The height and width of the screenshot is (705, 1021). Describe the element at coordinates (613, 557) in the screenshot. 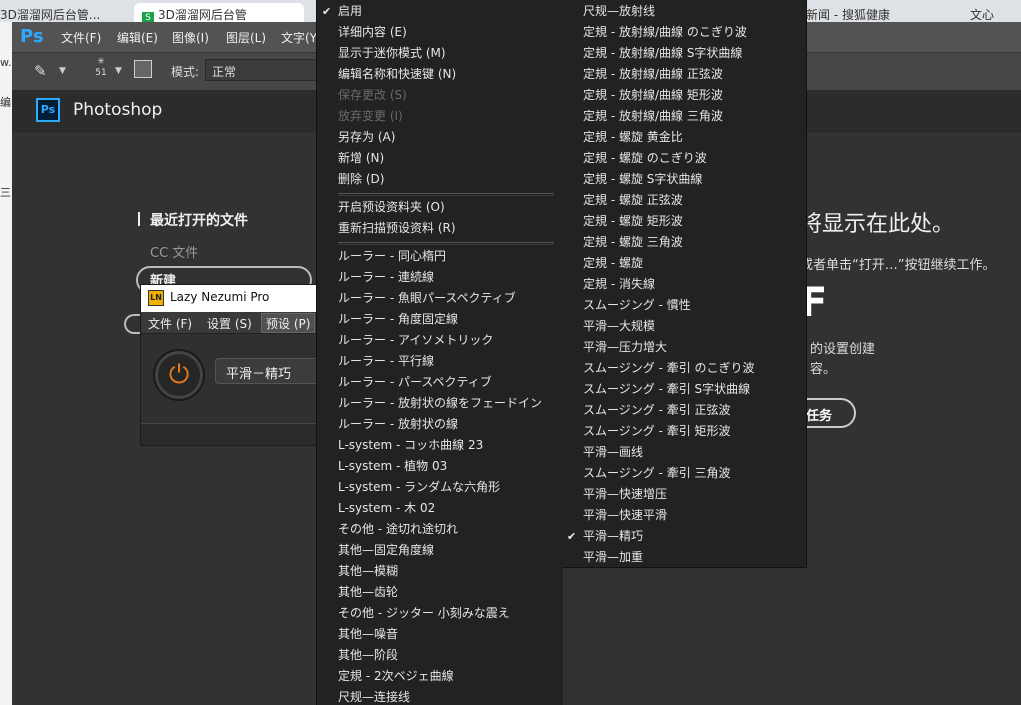

I see `menu-item: 平滑—加重` at that location.